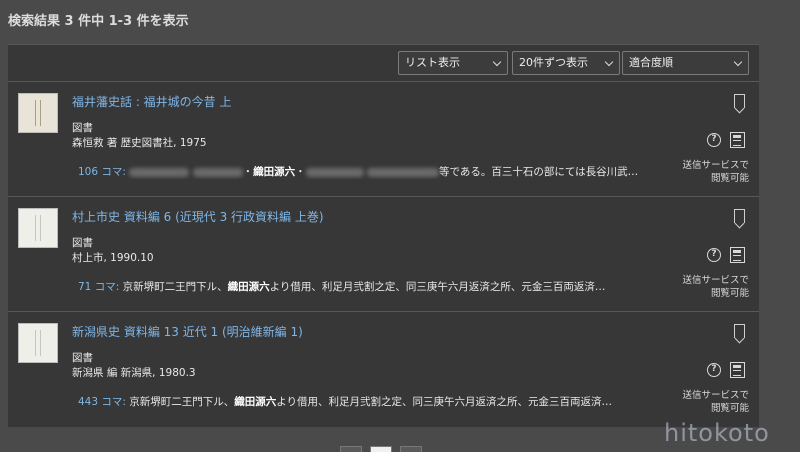 The image size is (800, 452). What do you see at coordinates (411, 449) in the screenshot?
I see `pagination-next-button` at bounding box center [411, 449].